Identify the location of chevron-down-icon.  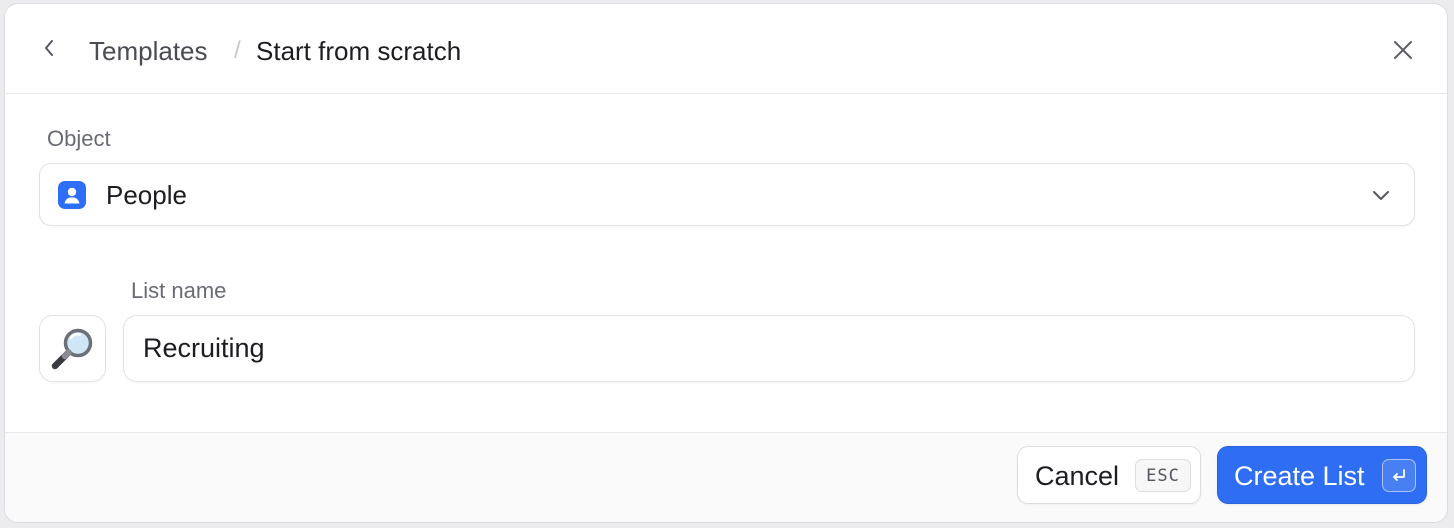
(1381, 195).